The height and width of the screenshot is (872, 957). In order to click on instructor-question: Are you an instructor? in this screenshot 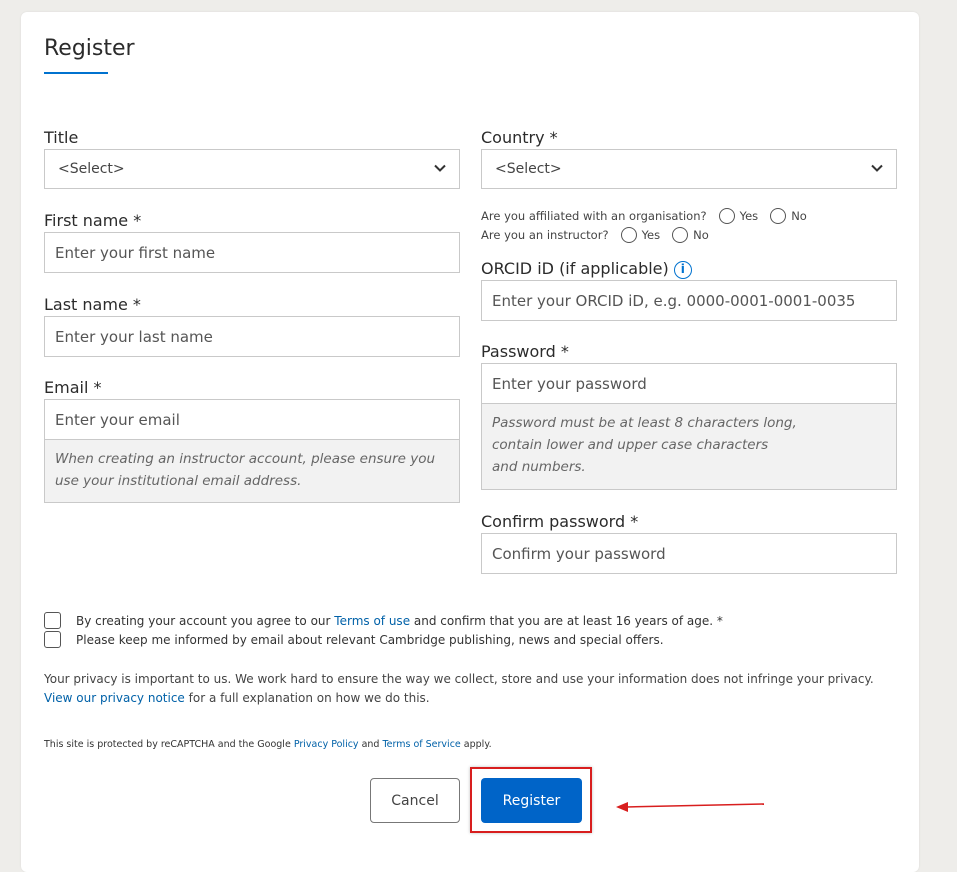, I will do `click(545, 235)`.